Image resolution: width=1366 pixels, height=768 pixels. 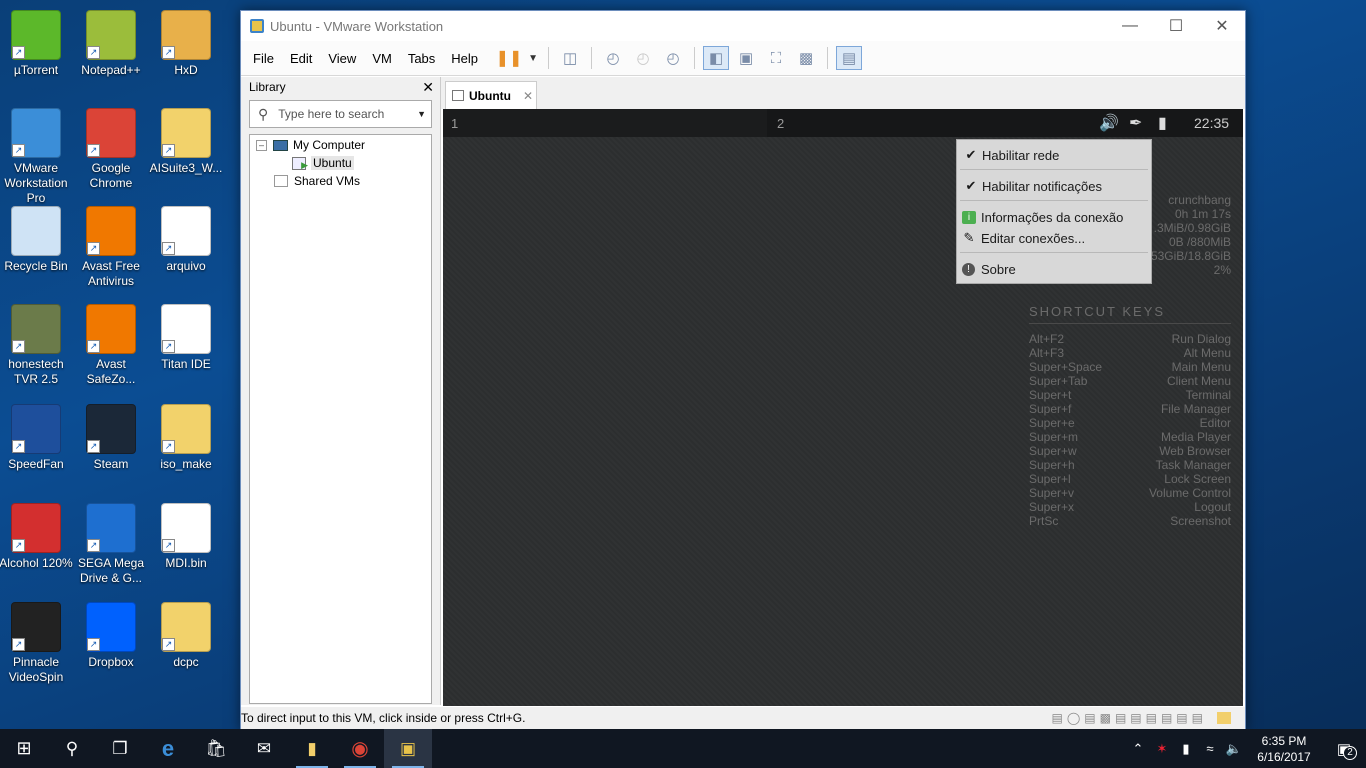 I want to click on thumbnail-bar-icon: ▣, so click(x=746, y=58).